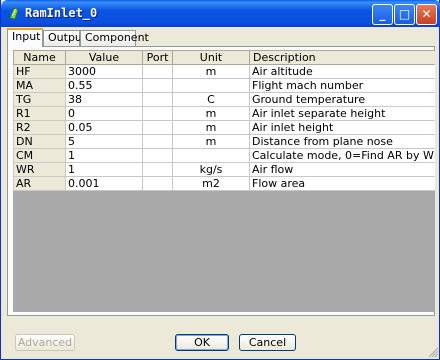  What do you see at coordinates (211, 183) in the screenshot?
I see `cell-unit: m2` at bounding box center [211, 183].